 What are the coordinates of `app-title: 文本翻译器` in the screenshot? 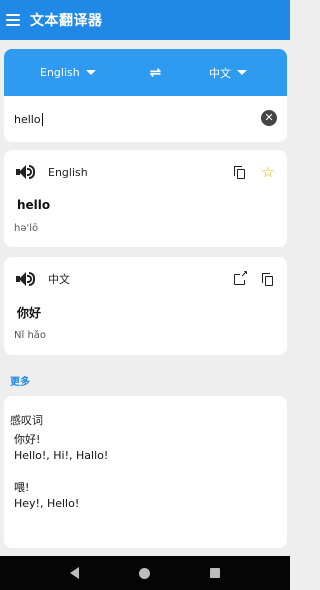 It's located at (66, 21).